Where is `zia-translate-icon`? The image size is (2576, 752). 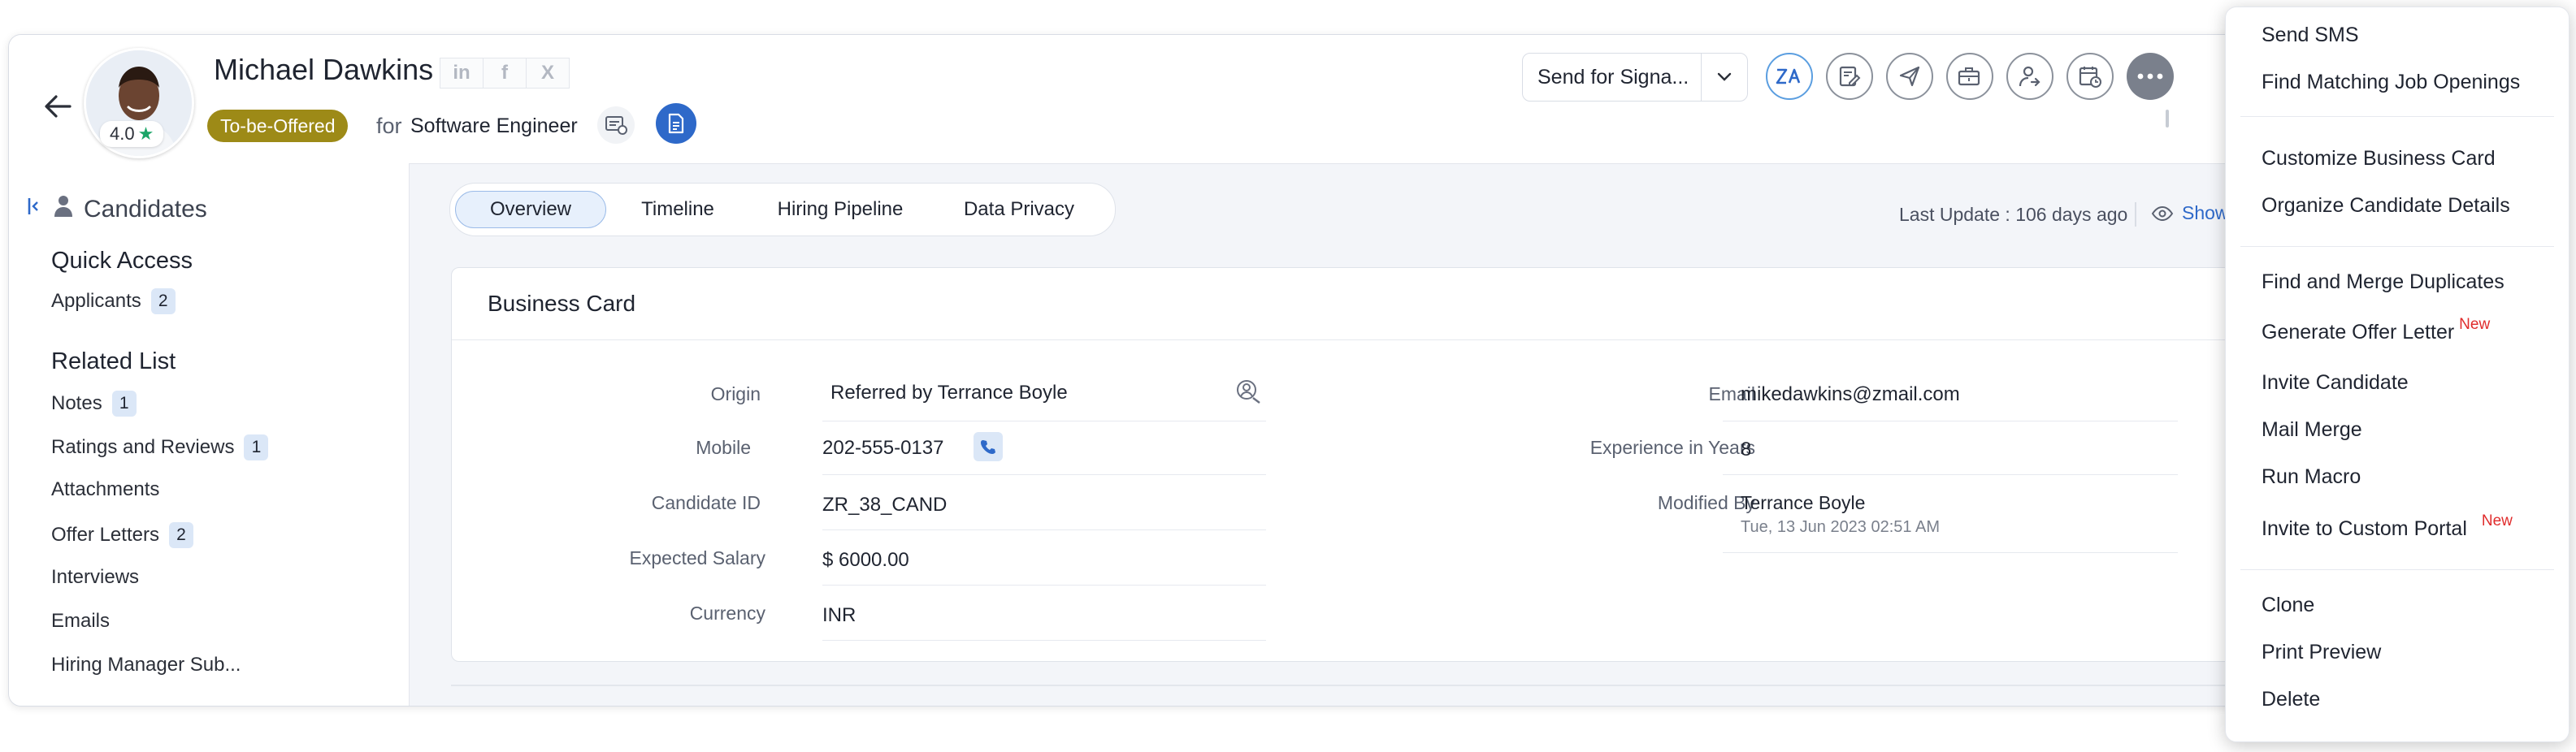
zia-translate-icon is located at coordinates (1788, 76).